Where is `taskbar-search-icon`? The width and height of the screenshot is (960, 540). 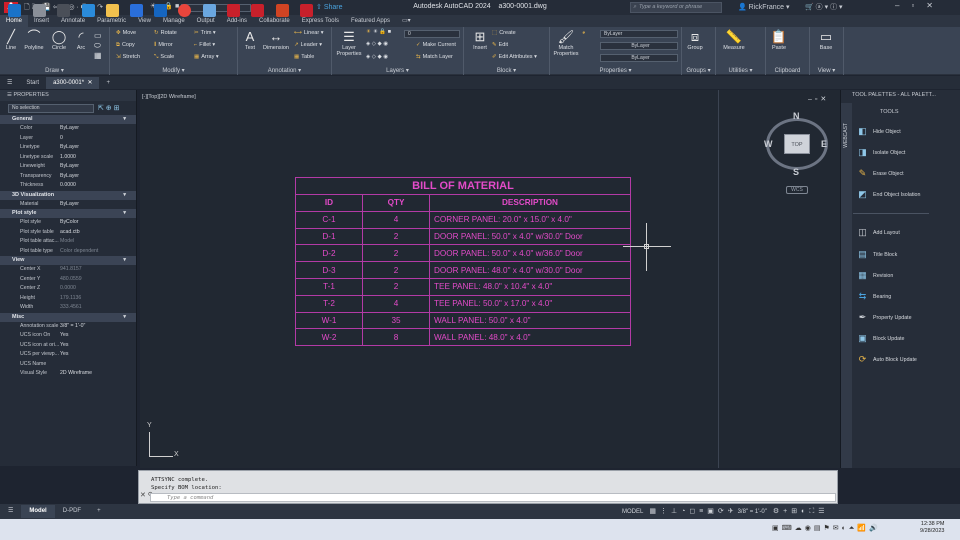
taskbar-search-icon is located at coordinates (39, 10).